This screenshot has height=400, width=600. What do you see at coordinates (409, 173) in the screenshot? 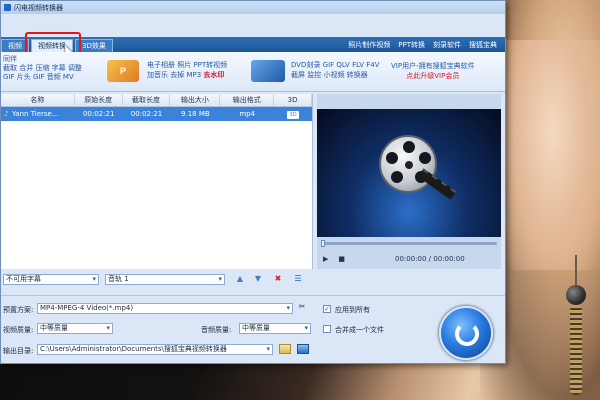
I see `video-preview` at bounding box center [409, 173].